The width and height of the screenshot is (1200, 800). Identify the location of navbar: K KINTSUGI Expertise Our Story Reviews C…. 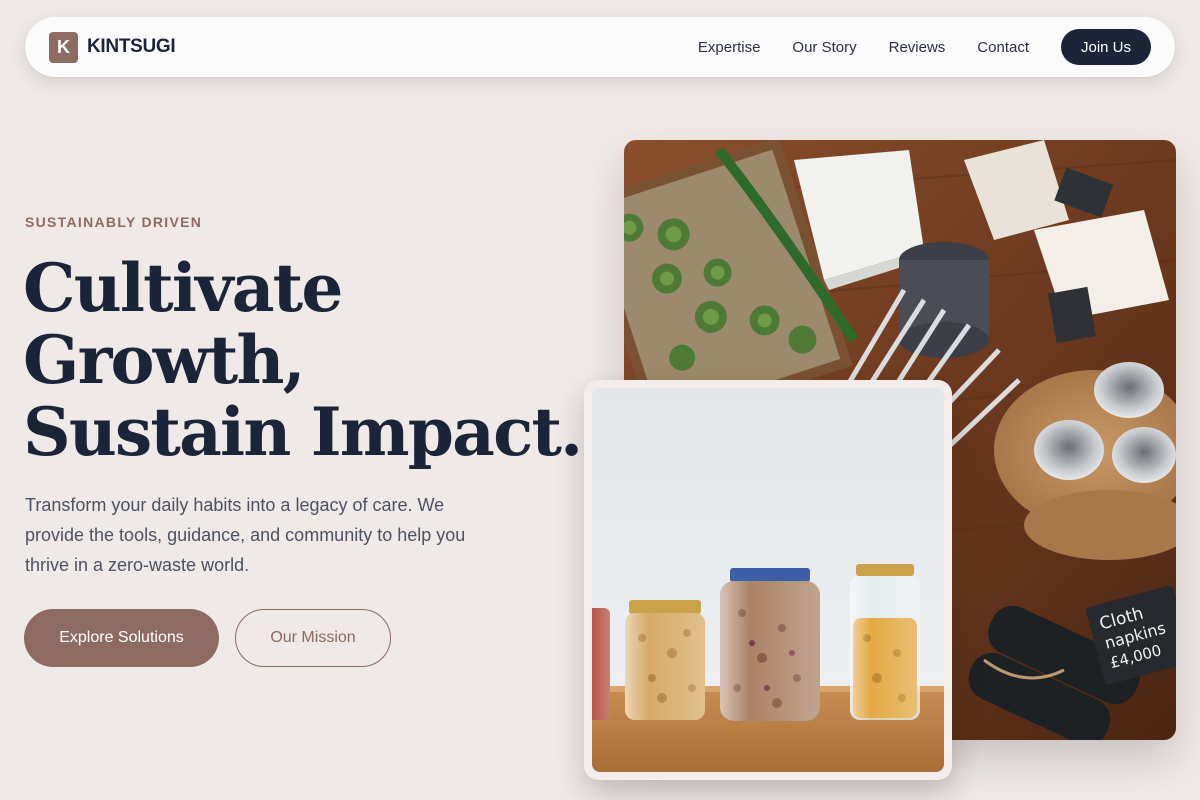
(600, 47).